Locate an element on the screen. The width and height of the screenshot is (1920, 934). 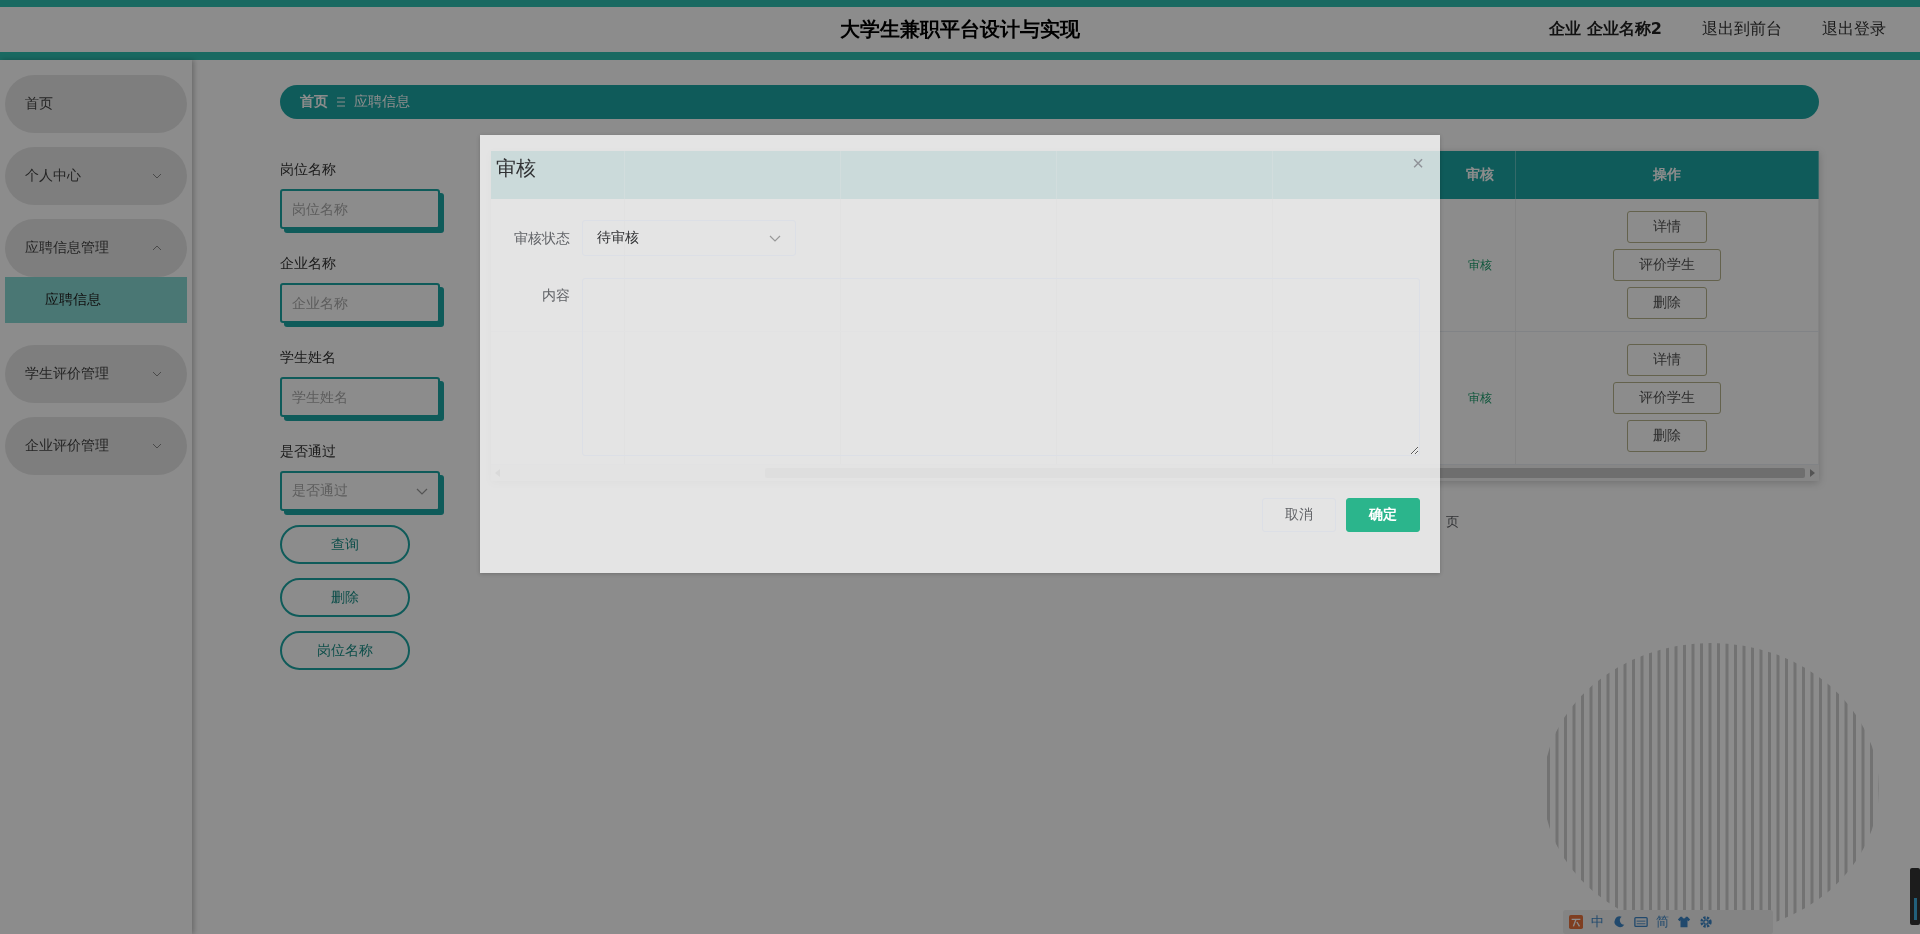
close-button: × is located at coordinates (1418, 163).